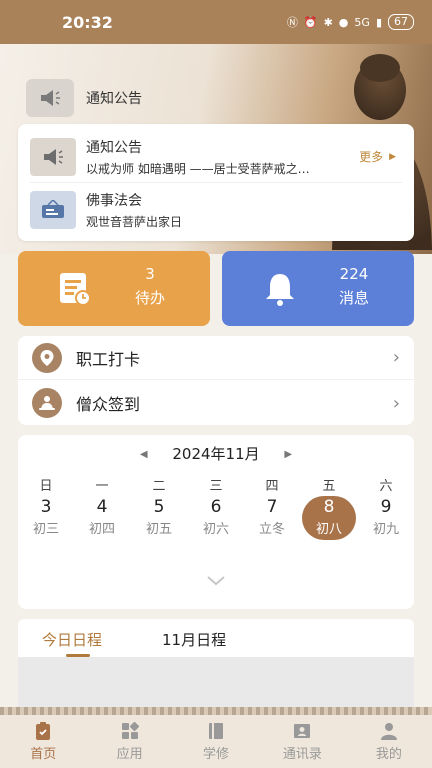  I want to click on status-bar: 20:32 Ⓝ ⏰ ✱ ● 5G ▮ 67, so click(216, 22).